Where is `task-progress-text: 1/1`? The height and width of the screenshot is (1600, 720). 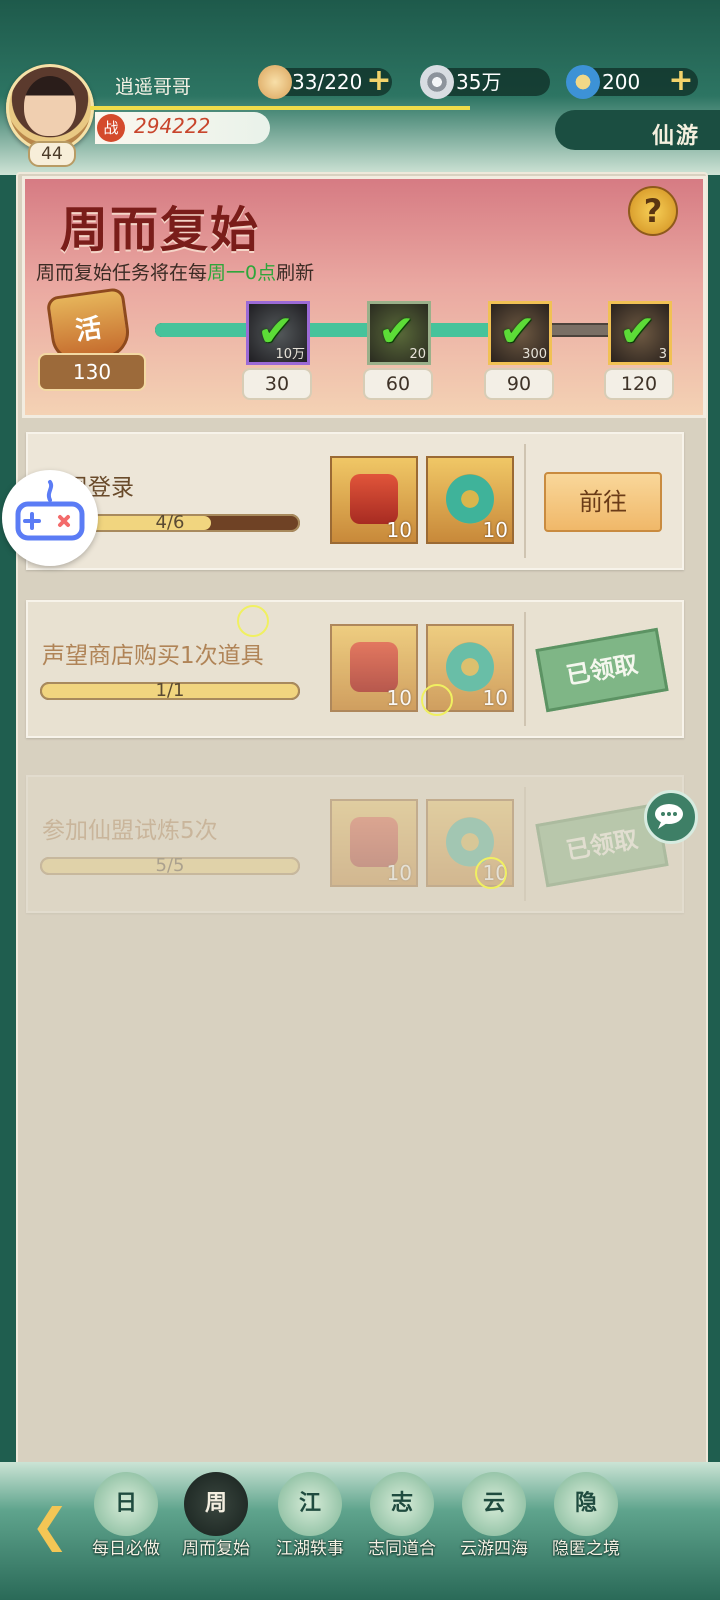 task-progress-text: 1/1 is located at coordinates (170, 690).